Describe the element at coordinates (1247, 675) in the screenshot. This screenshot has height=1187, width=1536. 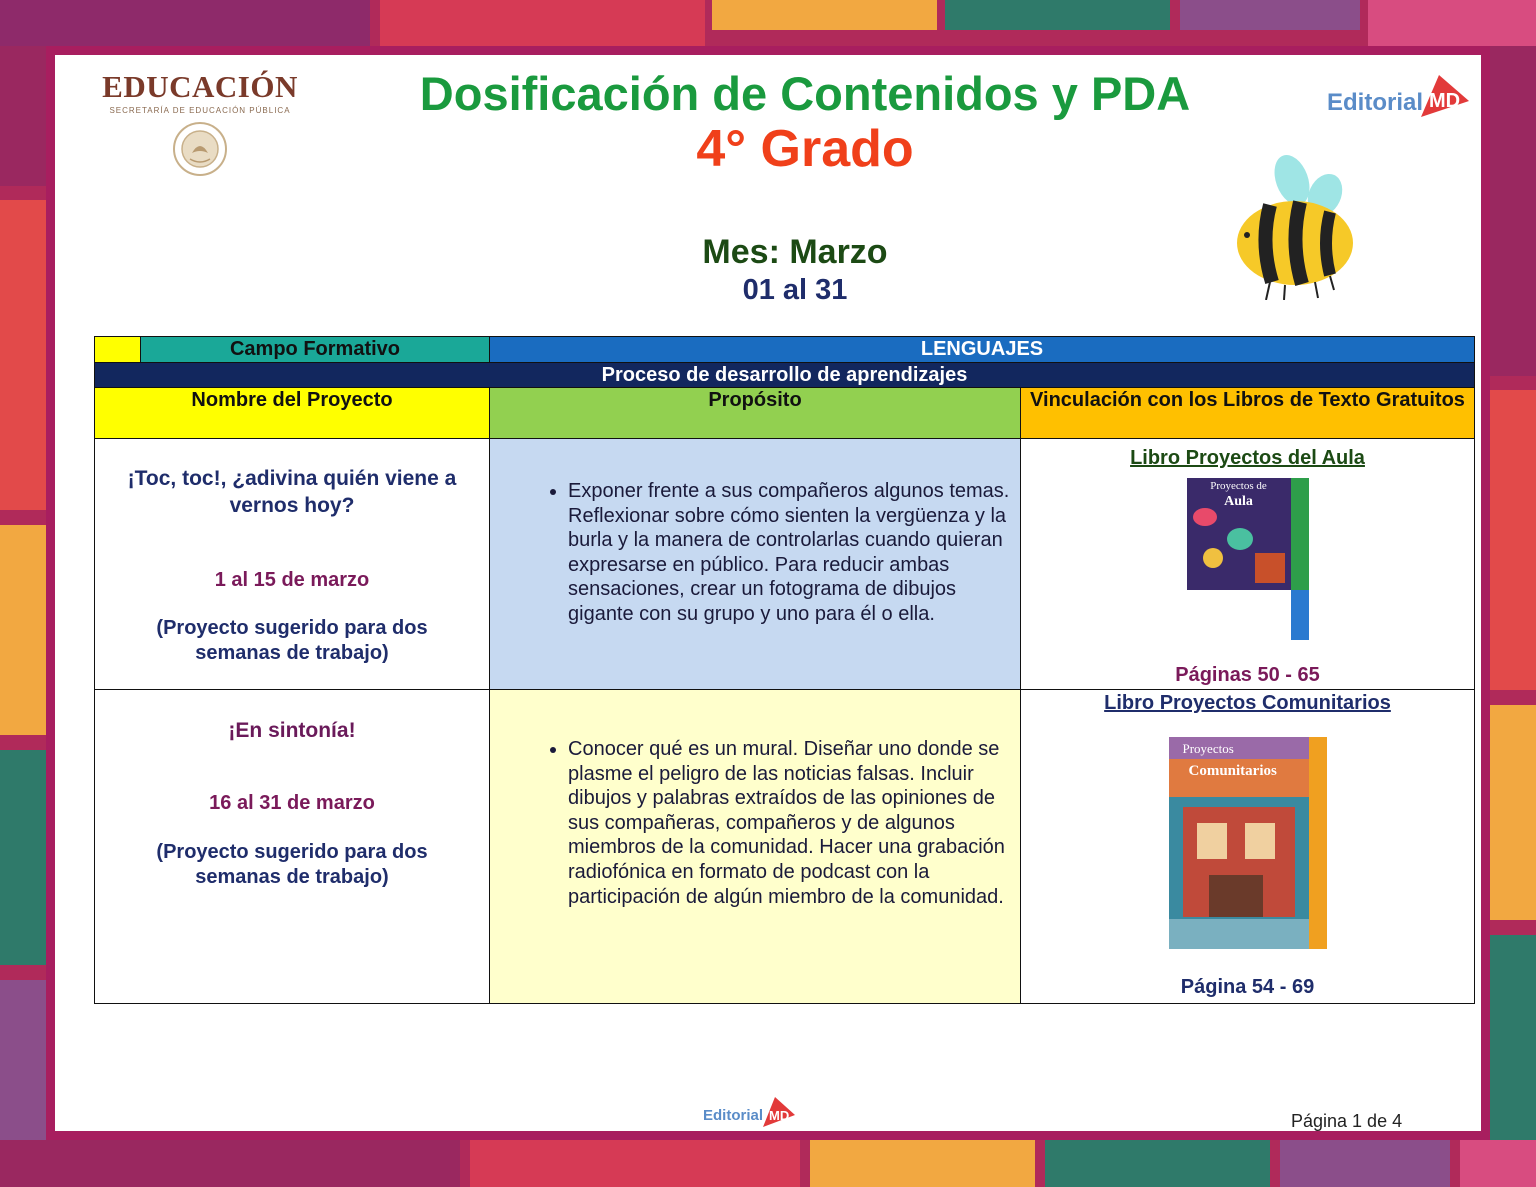
I see `book-pages: Páginas 50 - 65` at that location.